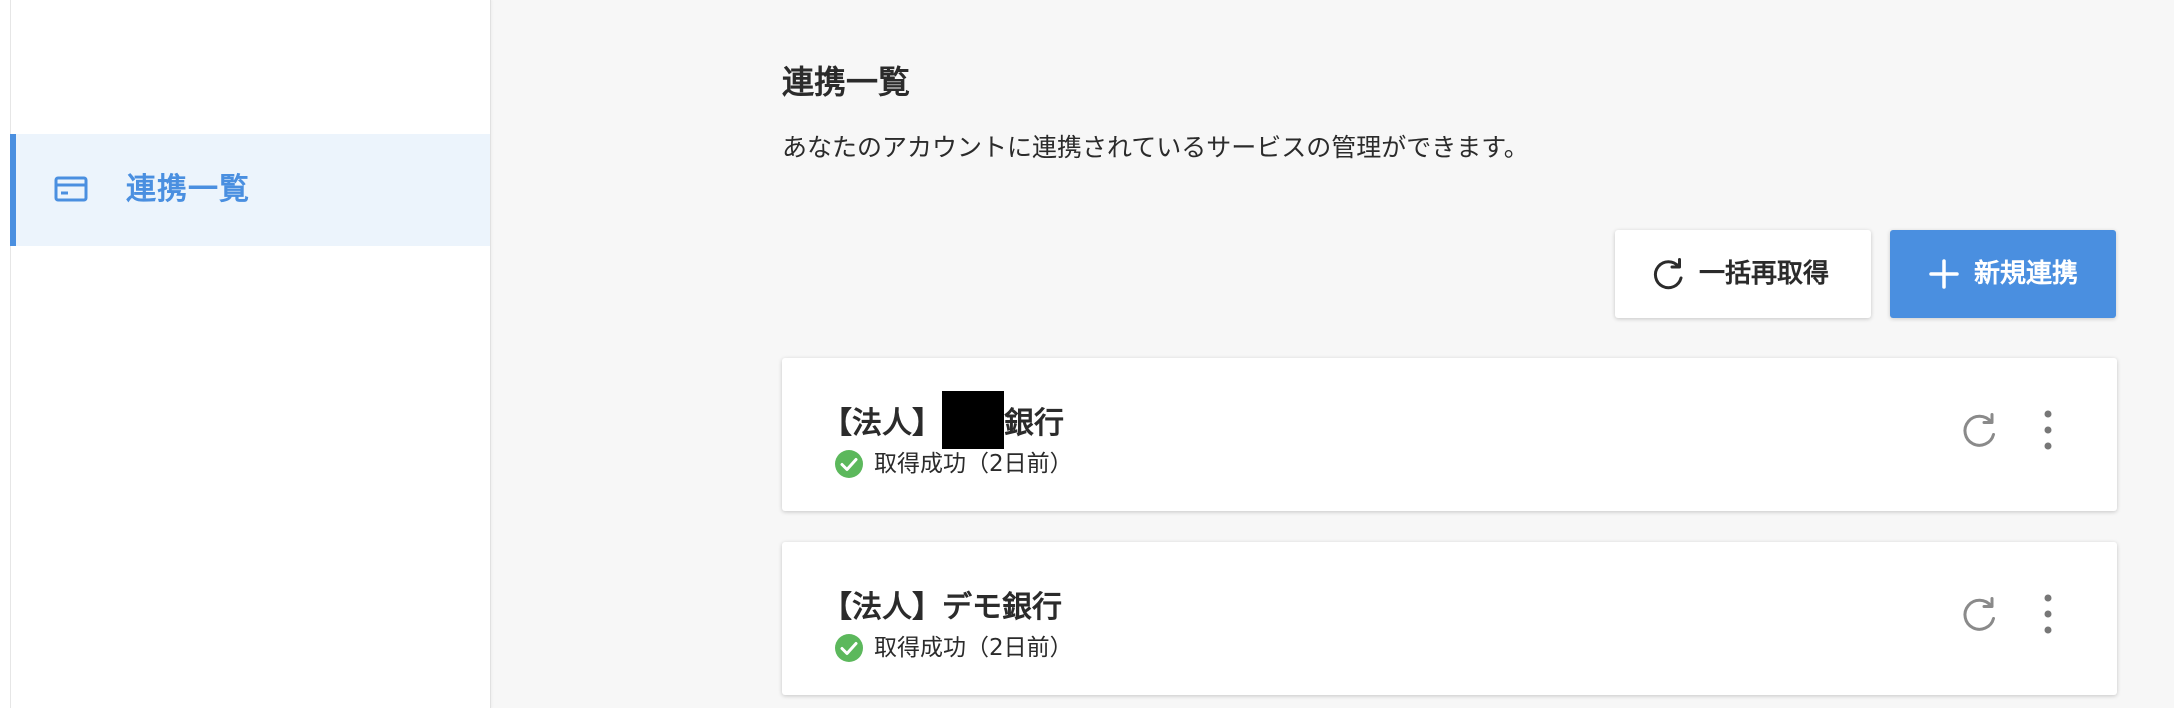  What do you see at coordinates (1034, 423) in the screenshot?
I see `connection-title-suffix: 銀行` at bounding box center [1034, 423].